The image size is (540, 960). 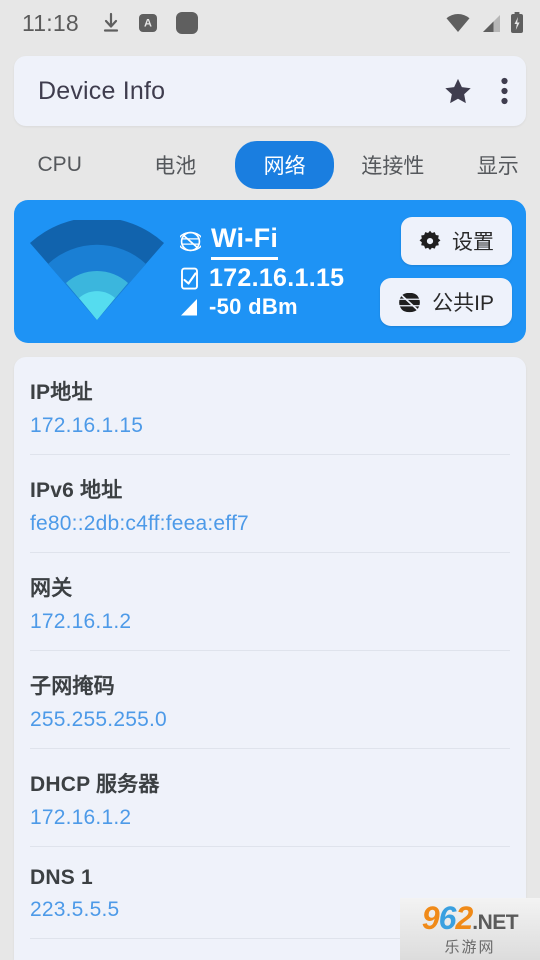 I want to click on app-bar: Device Info, so click(x=270, y=91).